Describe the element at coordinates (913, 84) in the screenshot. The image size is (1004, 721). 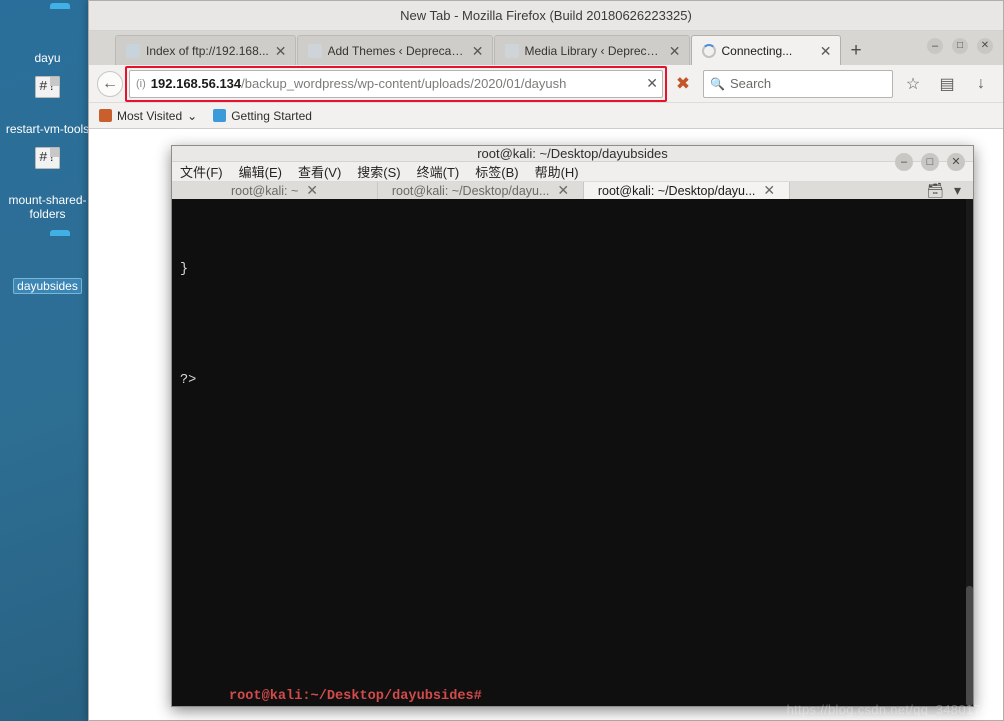
I see `bookmark-star-icon: ☆` at that location.